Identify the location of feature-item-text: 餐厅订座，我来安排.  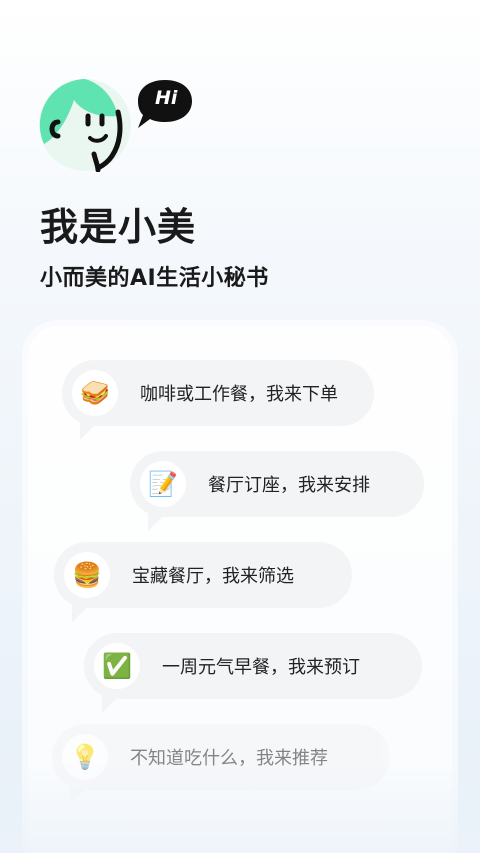
(289, 485).